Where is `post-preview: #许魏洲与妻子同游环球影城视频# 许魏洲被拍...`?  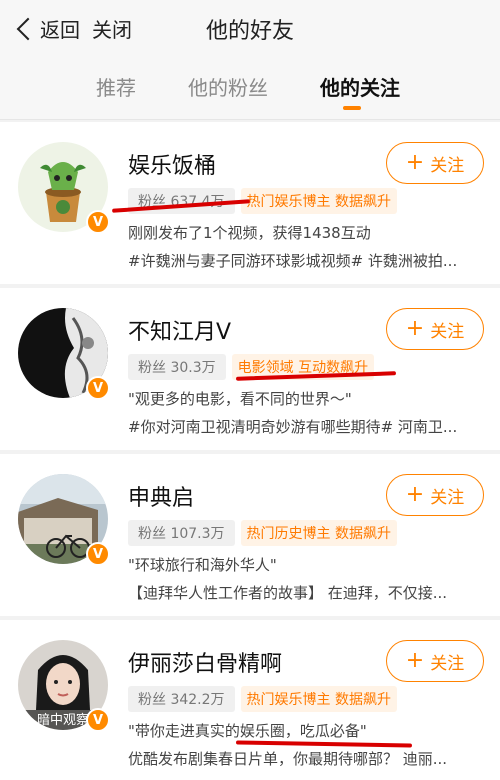 post-preview: #许魏洲与妻子同游环球影城视频# 许魏洲被拍... is located at coordinates (305, 260).